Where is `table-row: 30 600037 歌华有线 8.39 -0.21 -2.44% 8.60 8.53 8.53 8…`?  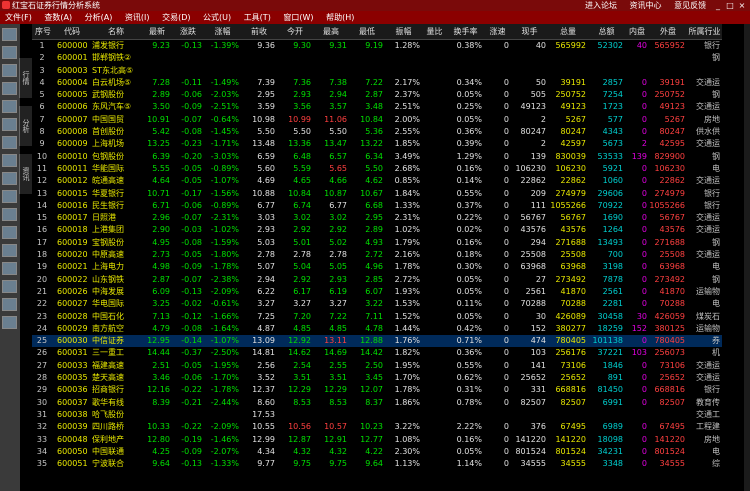
table-row: 30 600037 歌华有线 8.39 -0.21 -2.44% 8.60 8.53 8.53 8… is located at coordinates (377, 403).